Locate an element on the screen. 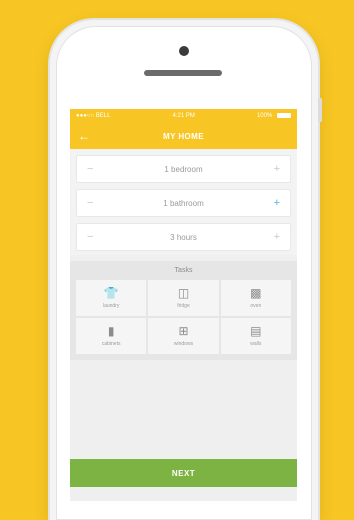  bedroom-value: 1 bedroom is located at coordinates (183, 169).